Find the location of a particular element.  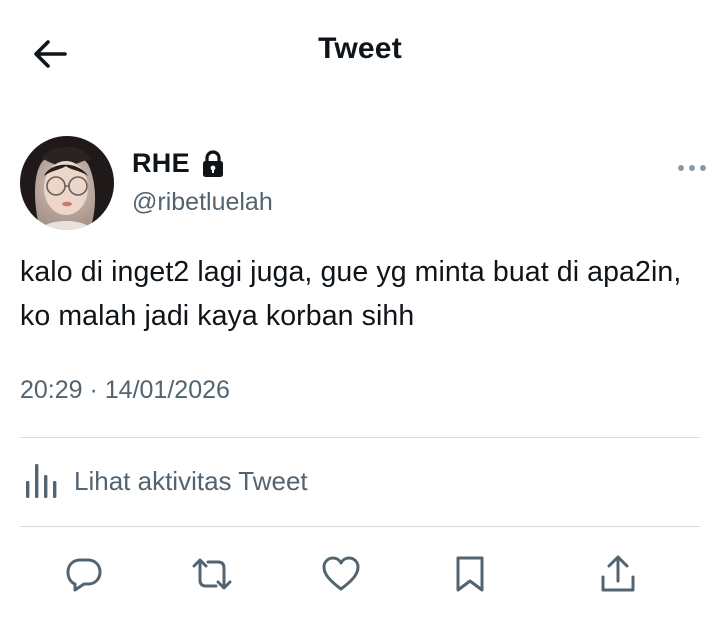

tweet-actions-bar is located at coordinates (360, 576).